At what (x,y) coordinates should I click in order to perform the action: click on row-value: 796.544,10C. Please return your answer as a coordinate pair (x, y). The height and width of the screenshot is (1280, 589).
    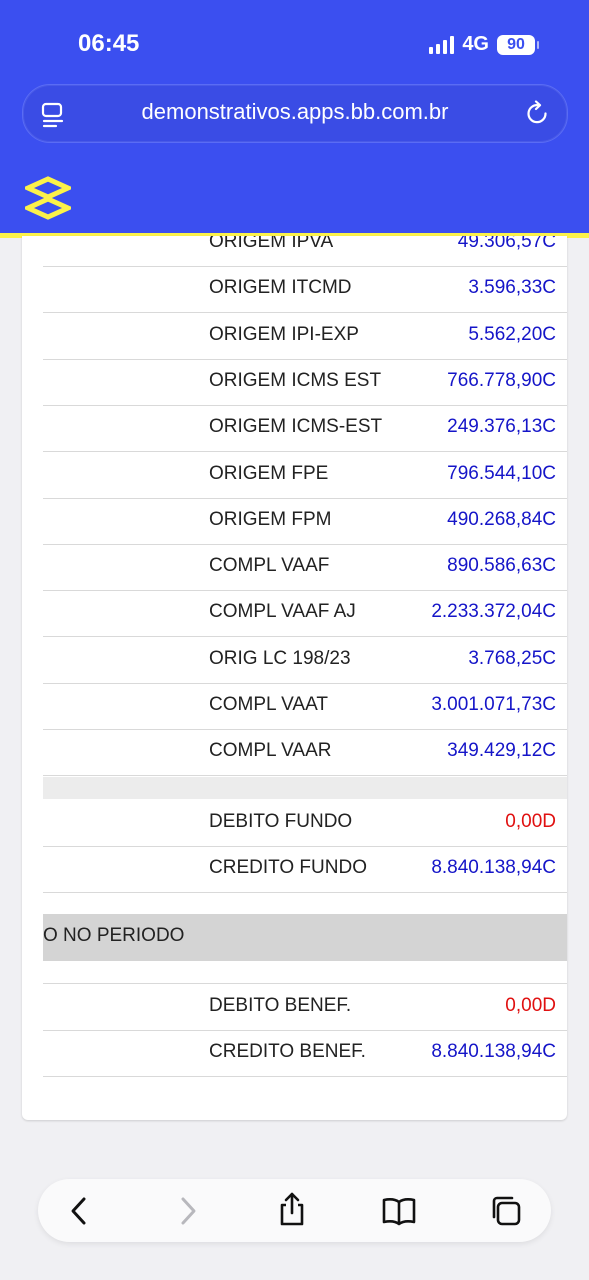
    Looking at the image, I should click on (501, 473).